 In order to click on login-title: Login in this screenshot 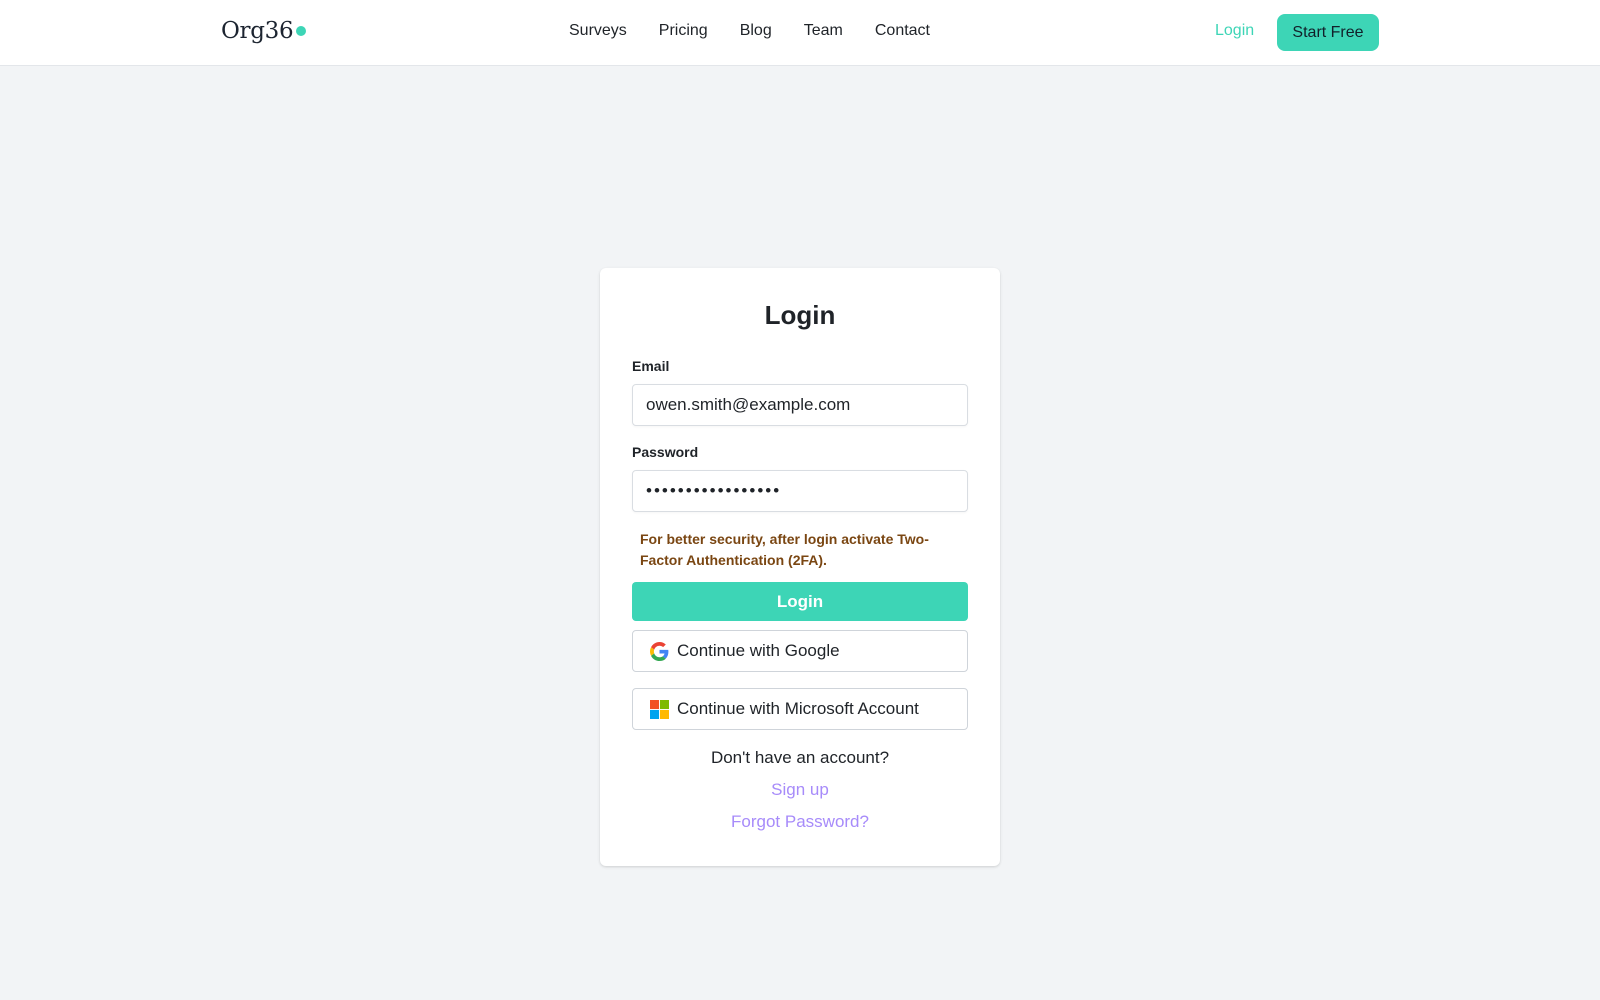, I will do `click(800, 315)`.